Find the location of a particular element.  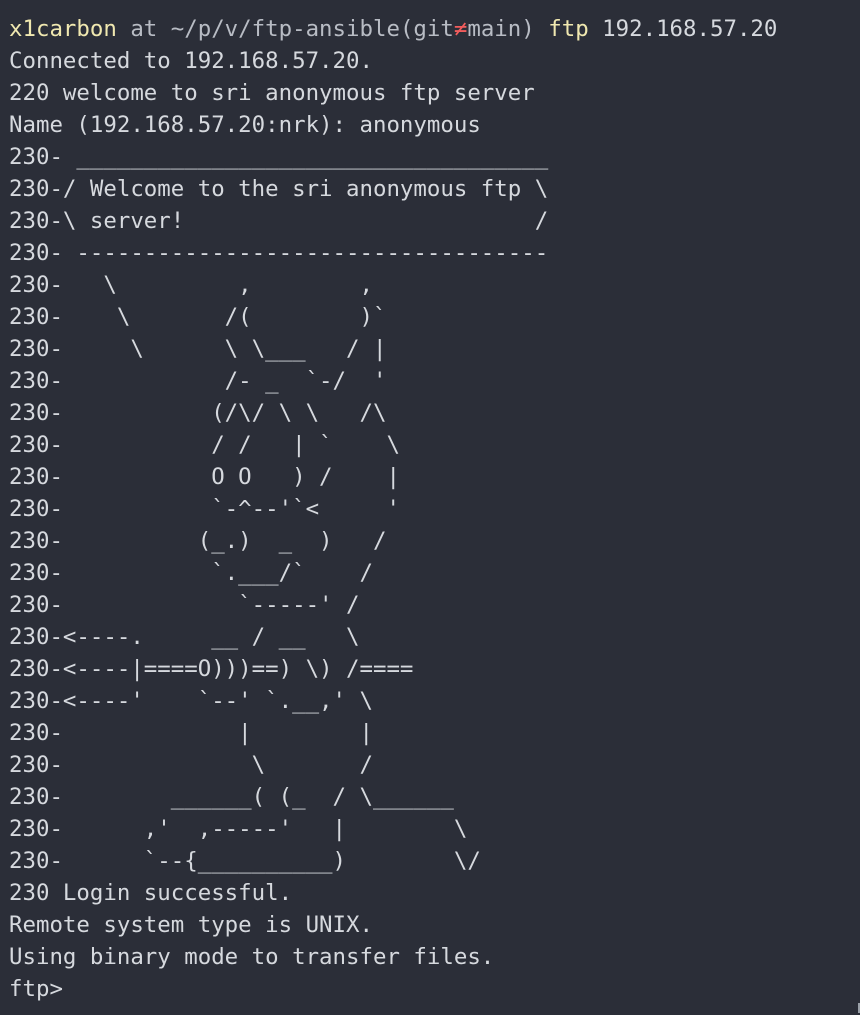

prompt-at: at is located at coordinates (143, 29).